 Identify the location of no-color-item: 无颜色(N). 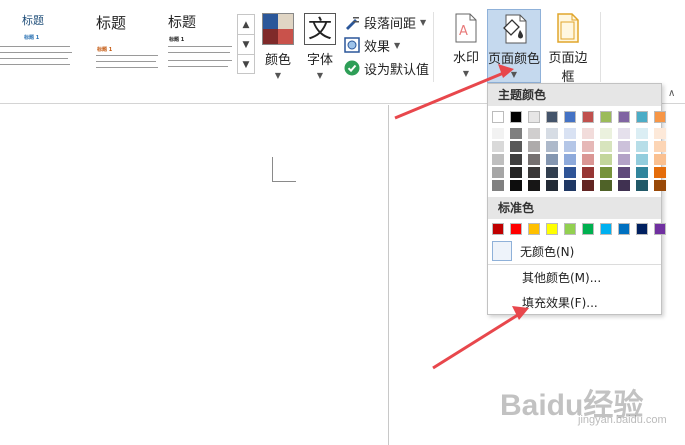
(574, 251).